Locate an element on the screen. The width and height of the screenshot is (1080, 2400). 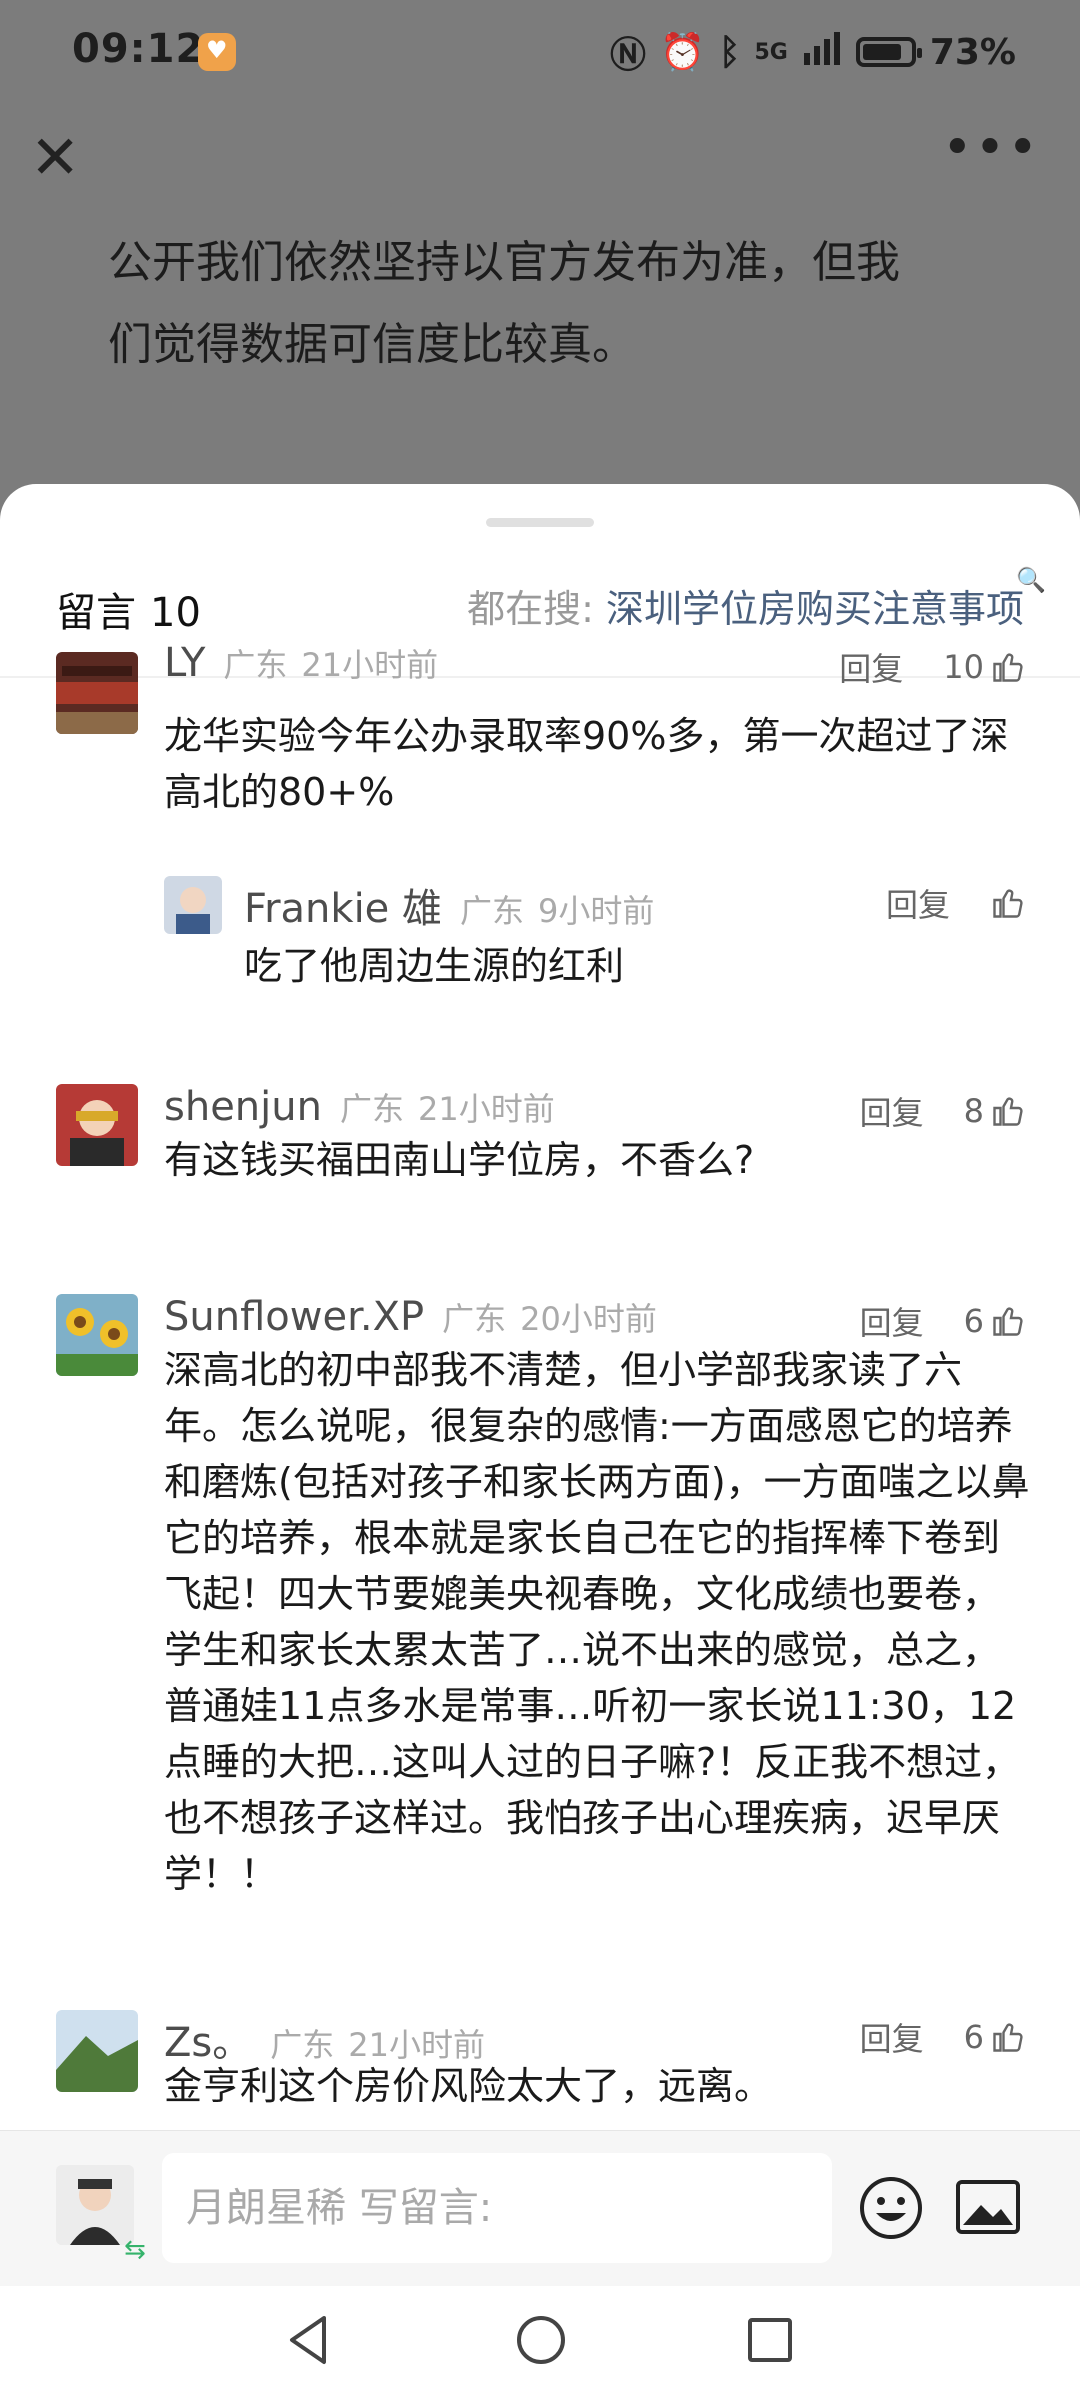
sheet-drag-handle is located at coordinates (540, 522).